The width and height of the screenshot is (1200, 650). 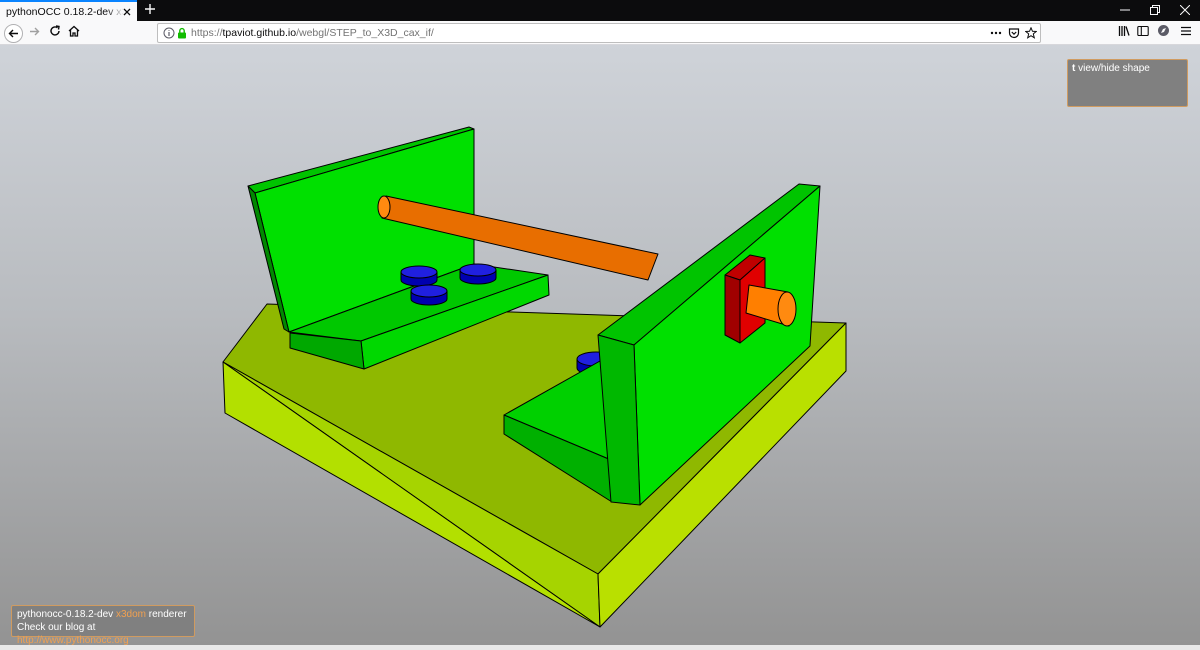 I want to click on reload-button, so click(x=55, y=33).